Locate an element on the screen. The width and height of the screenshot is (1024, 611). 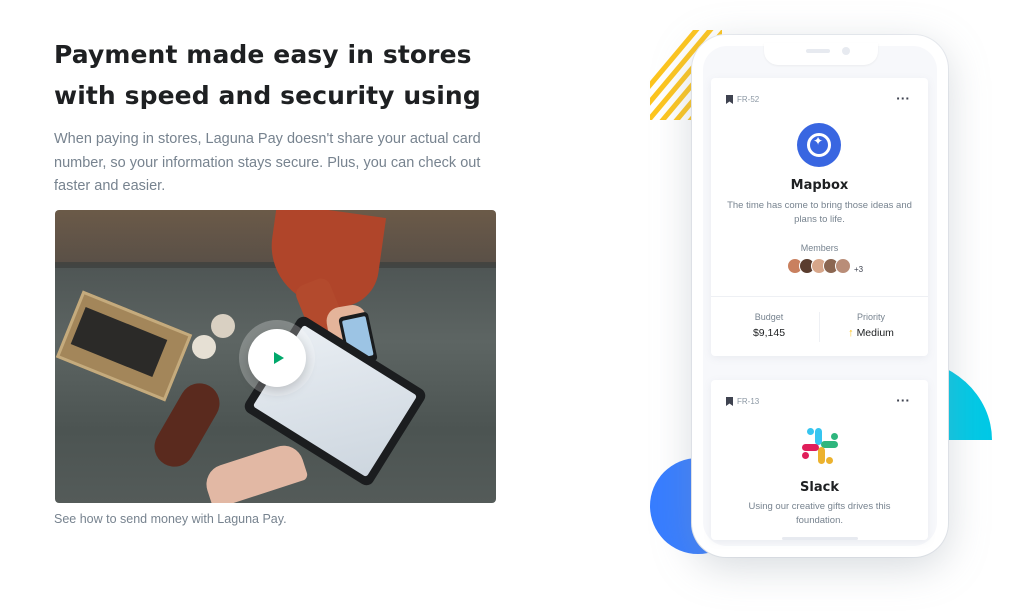
budget-value: $9,145 is located at coordinates (769, 333).